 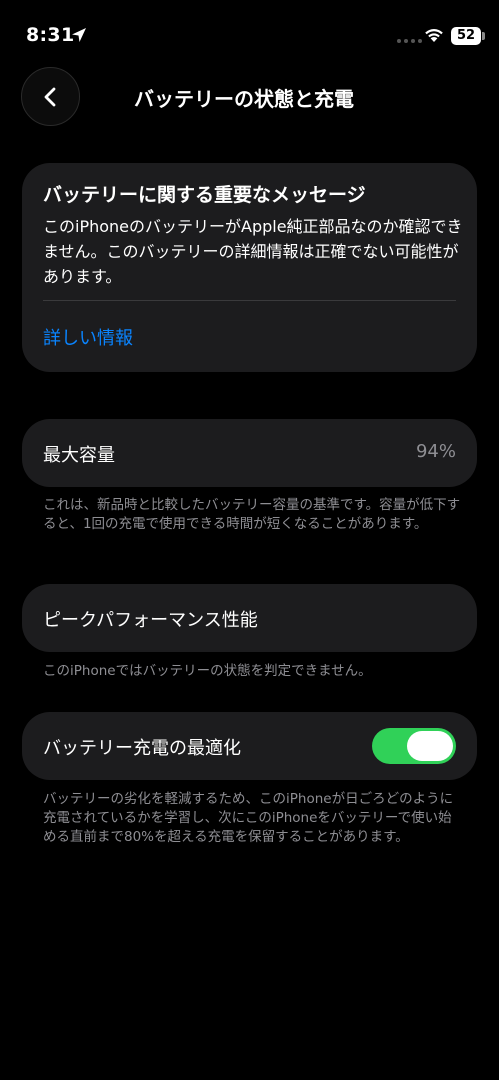 I want to click on optimized-charging-toggle, so click(x=414, y=746).